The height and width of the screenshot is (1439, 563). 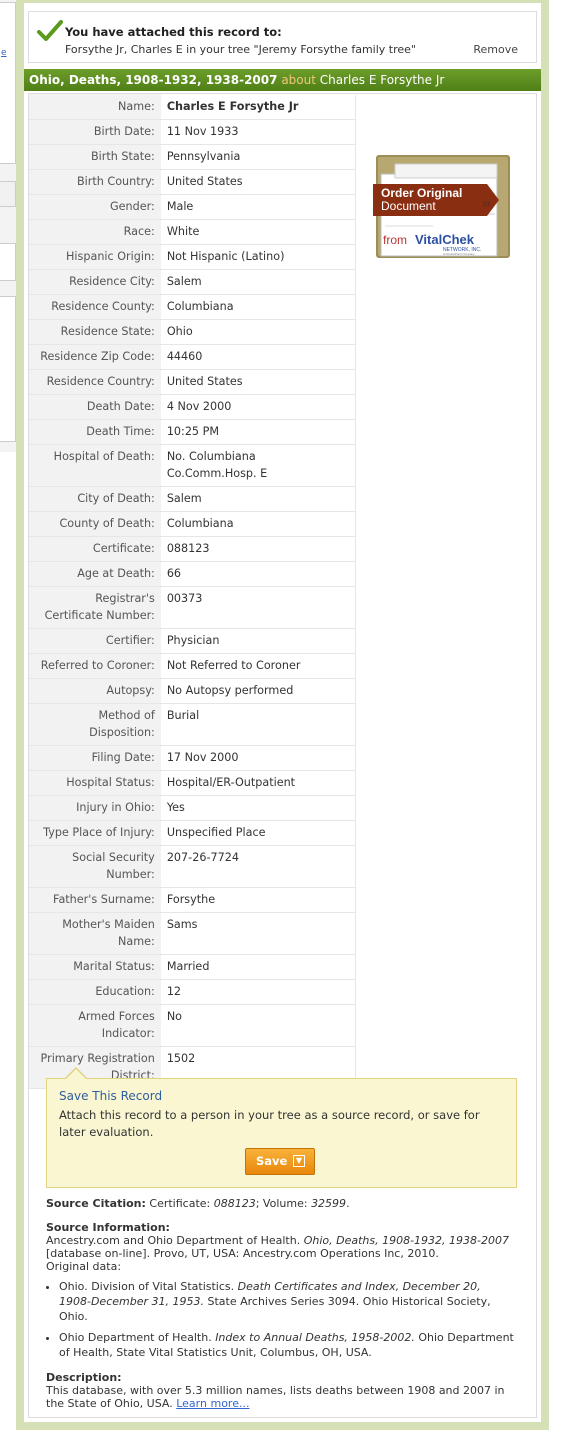 I want to click on field-value: 207-26-7724, so click(x=258, y=866).